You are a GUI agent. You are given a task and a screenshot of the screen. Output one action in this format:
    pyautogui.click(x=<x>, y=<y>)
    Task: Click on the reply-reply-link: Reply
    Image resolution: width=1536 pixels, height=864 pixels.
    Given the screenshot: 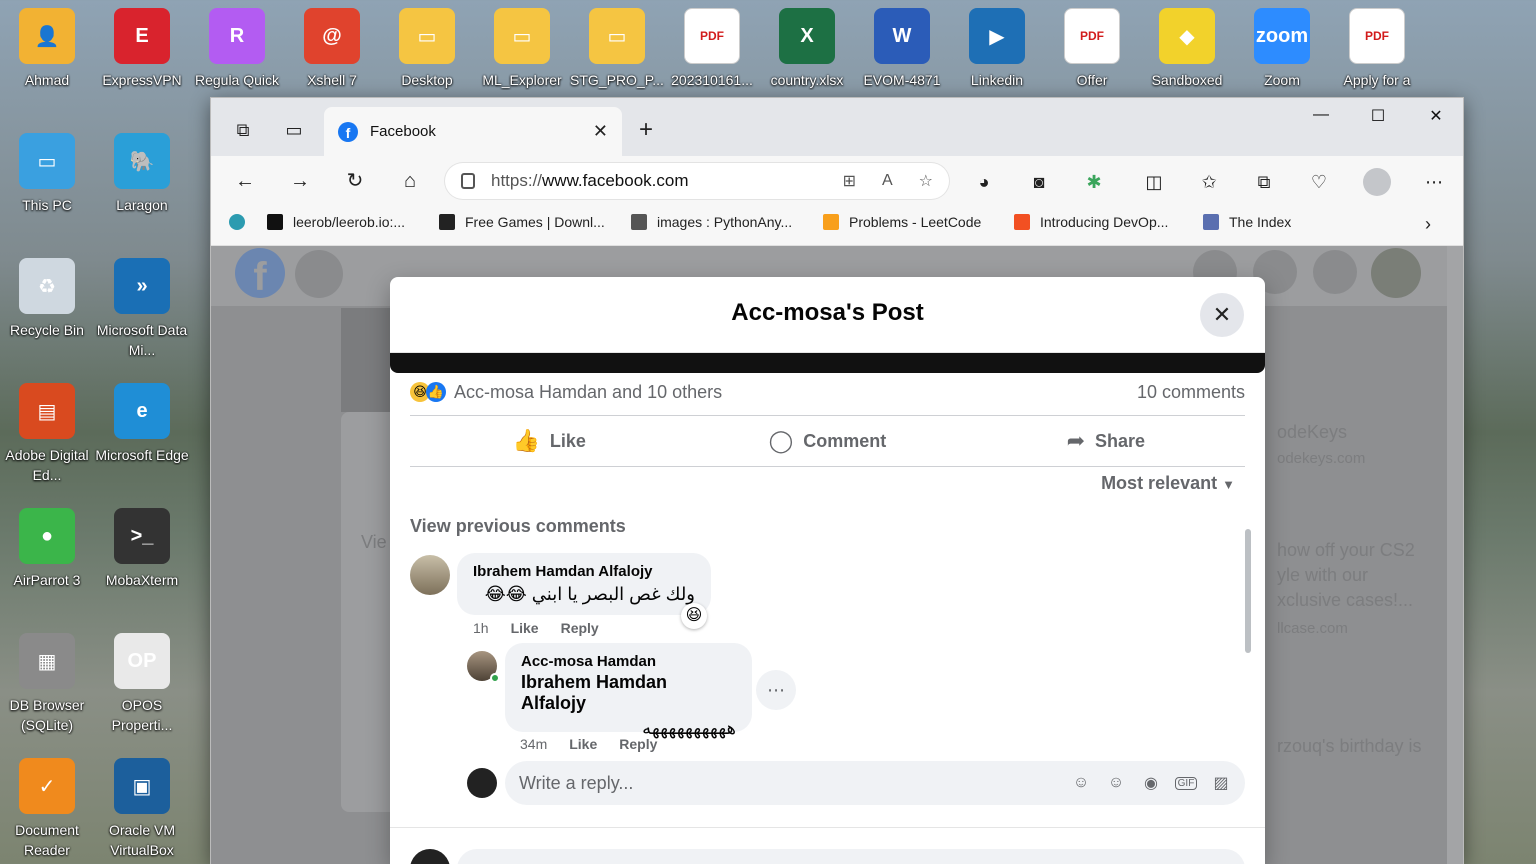 What is the action you would take?
    pyautogui.click(x=638, y=744)
    